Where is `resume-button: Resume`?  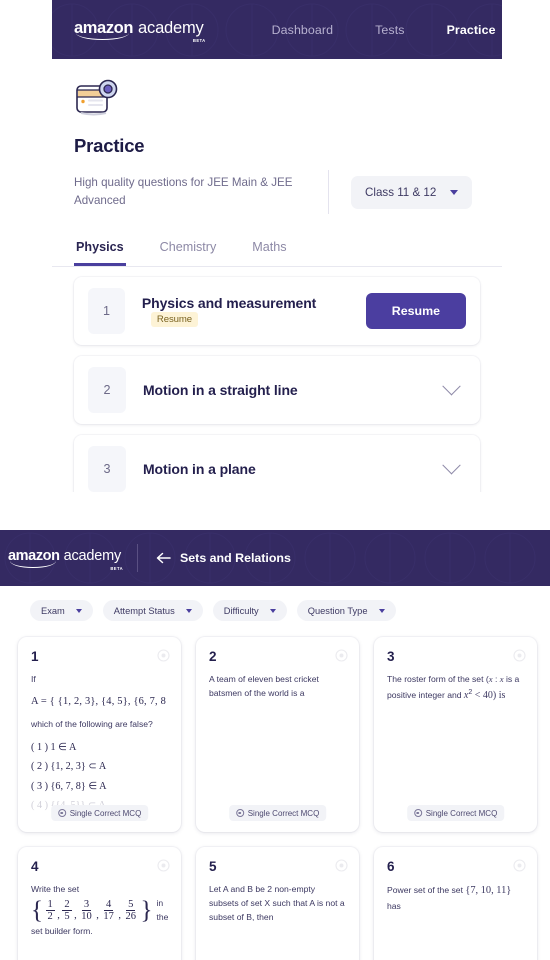 resume-button: Resume is located at coordinates (415, 311).